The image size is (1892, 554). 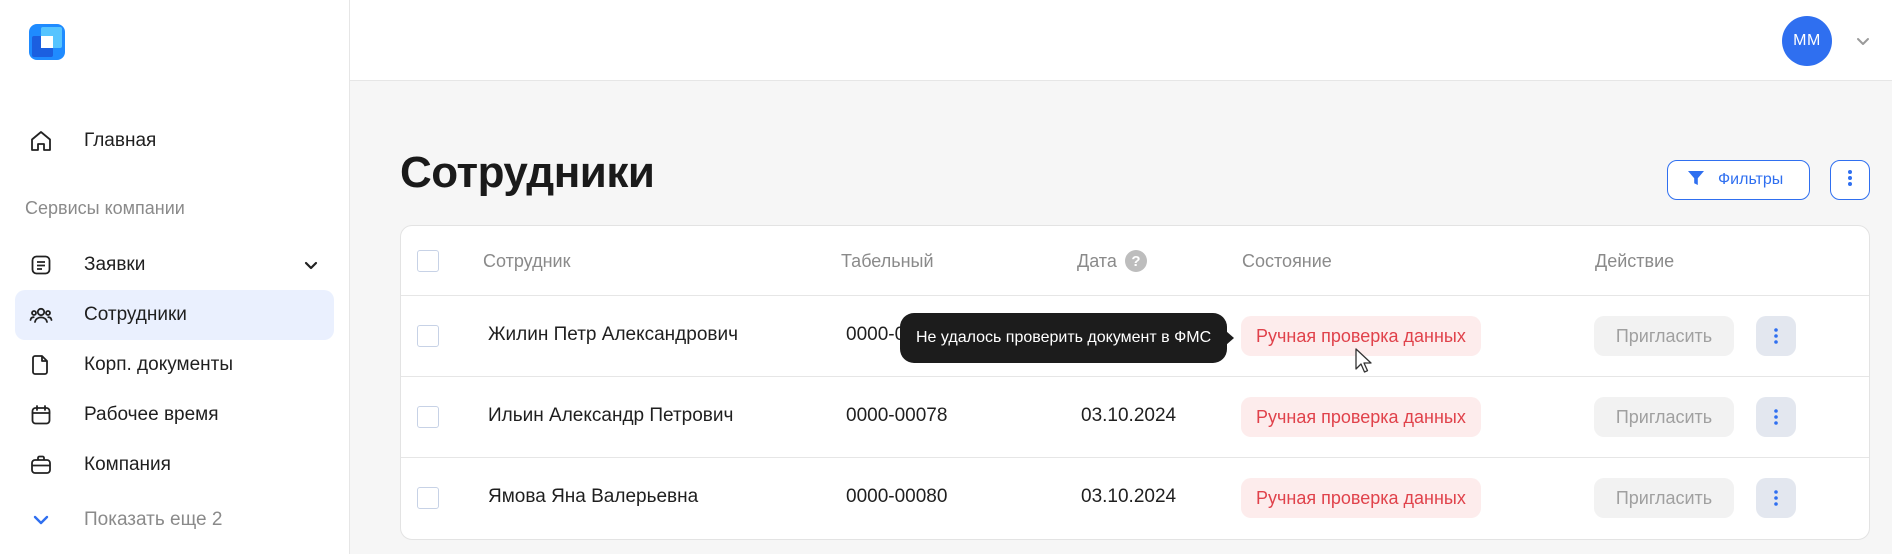 What do you see at coordinates (41, 465) in the screenshot?
I see `briefcase-icon` at bounding box center [41, 465].